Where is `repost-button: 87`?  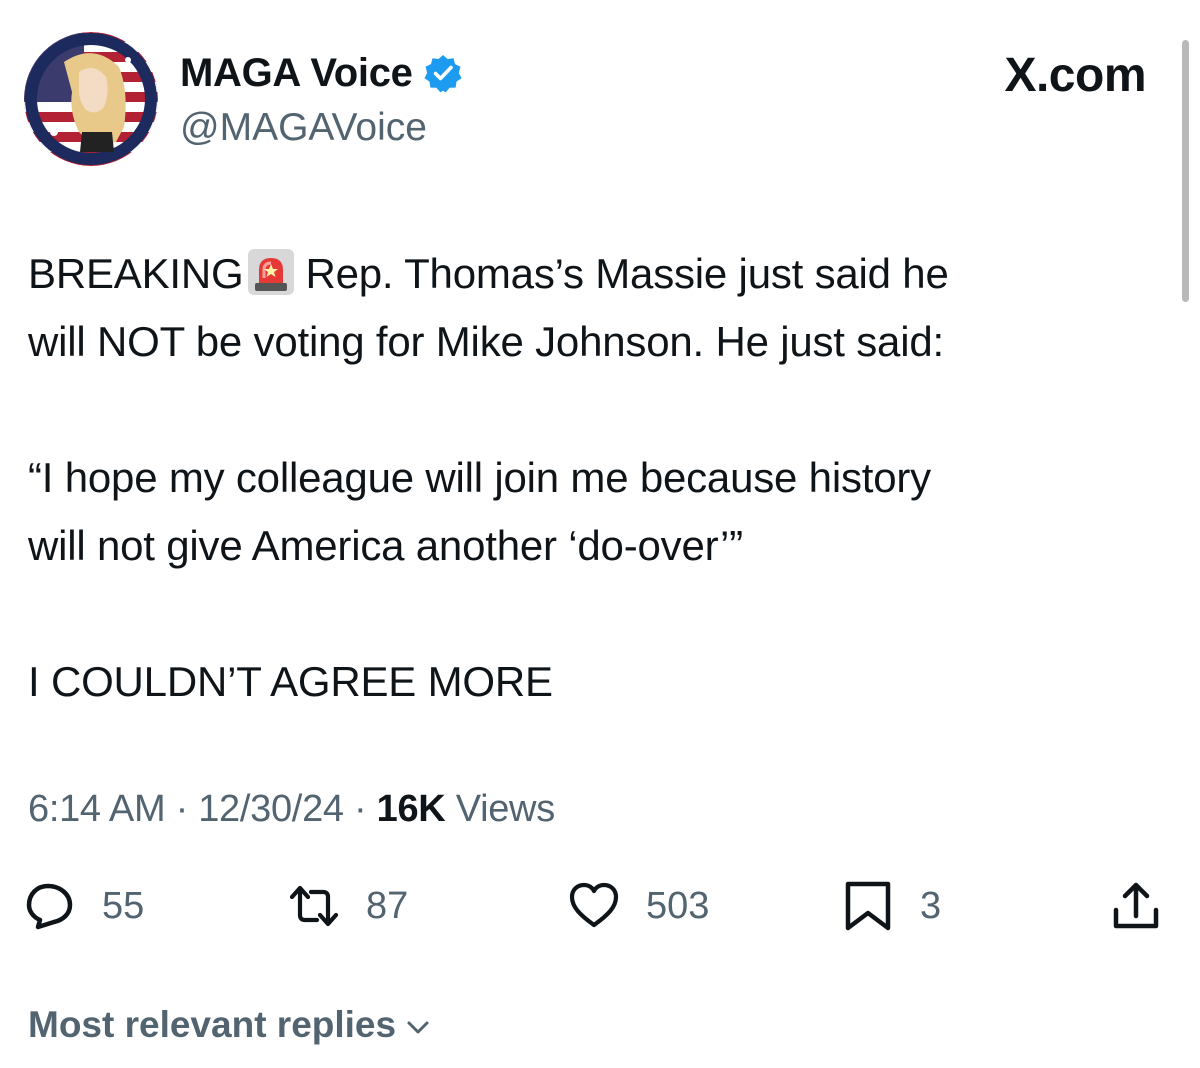 repost-button: 87 is located at coordinates (348, 906).